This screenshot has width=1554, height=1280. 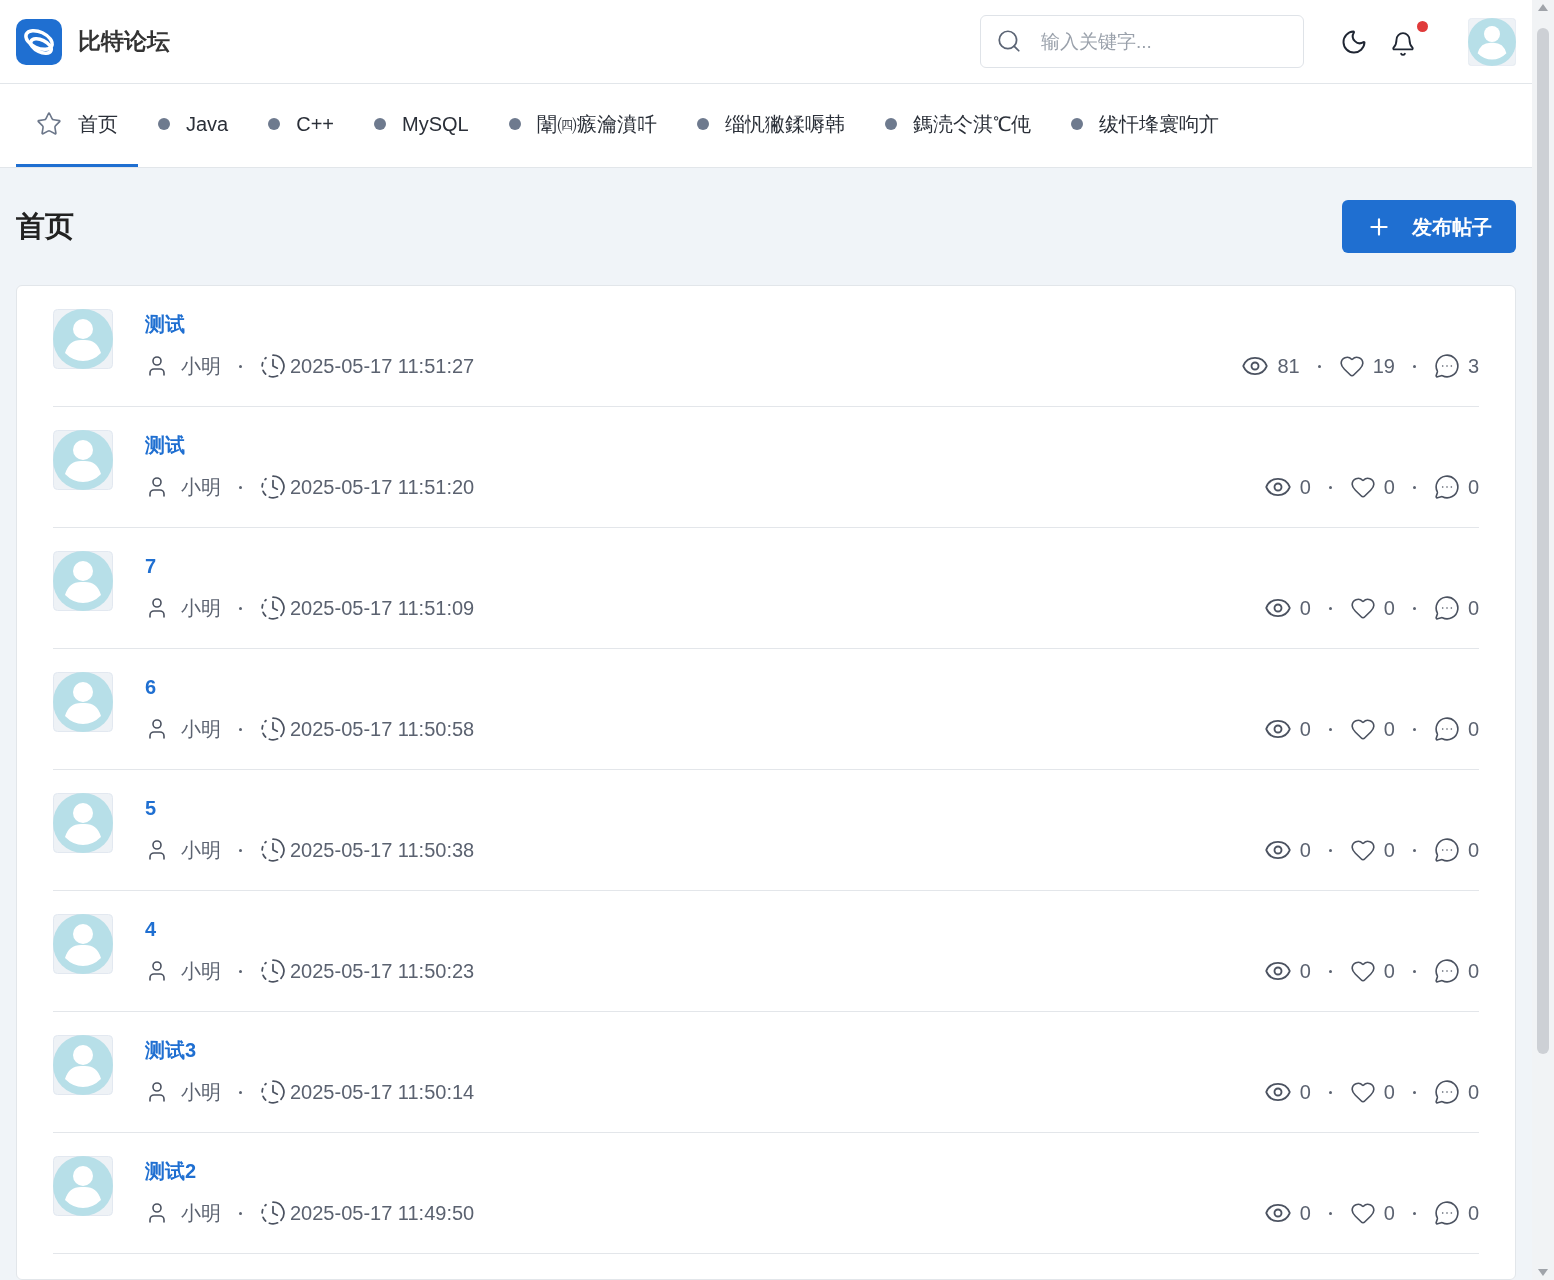 What do you see at coordinates (957, 125) in the screenshot?
I see `nav-tab: 鎷涜仒淇℃伅` at bounding box center [957, 125].